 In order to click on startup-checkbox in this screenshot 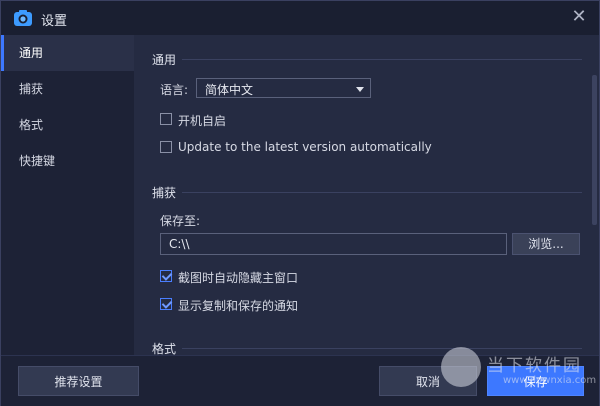, I will do `click(166, 119)`.